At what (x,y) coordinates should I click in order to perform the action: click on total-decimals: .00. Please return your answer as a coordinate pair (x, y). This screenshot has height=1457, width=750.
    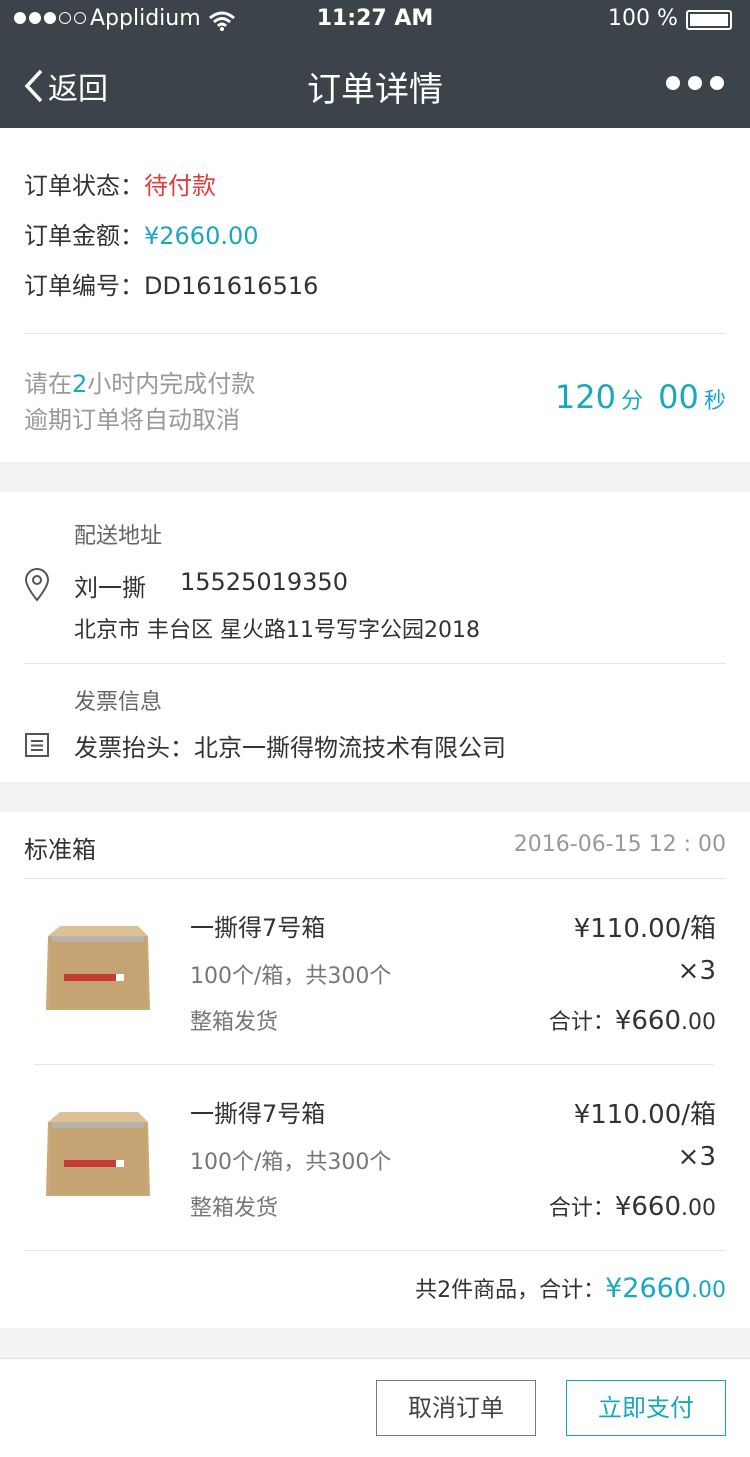
    Looking at the image, I should click on (708, 1290).